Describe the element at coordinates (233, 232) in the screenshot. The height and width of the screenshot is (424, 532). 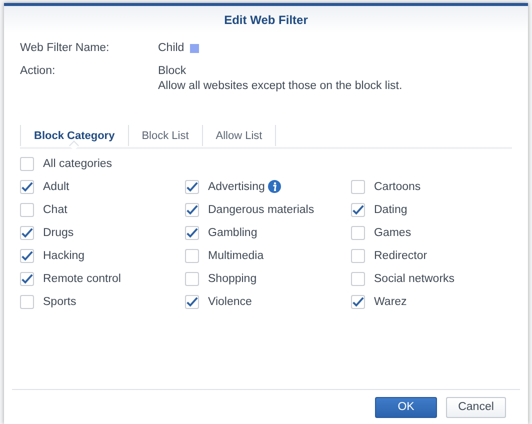
I see `category-label: Gambling` at that location.